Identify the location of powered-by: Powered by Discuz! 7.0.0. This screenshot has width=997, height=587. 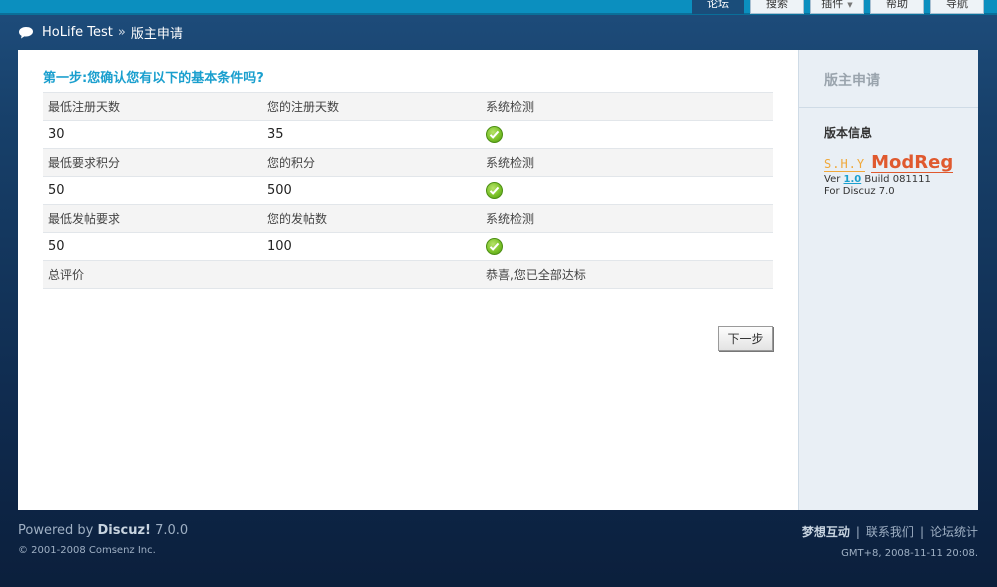
(103, 530).